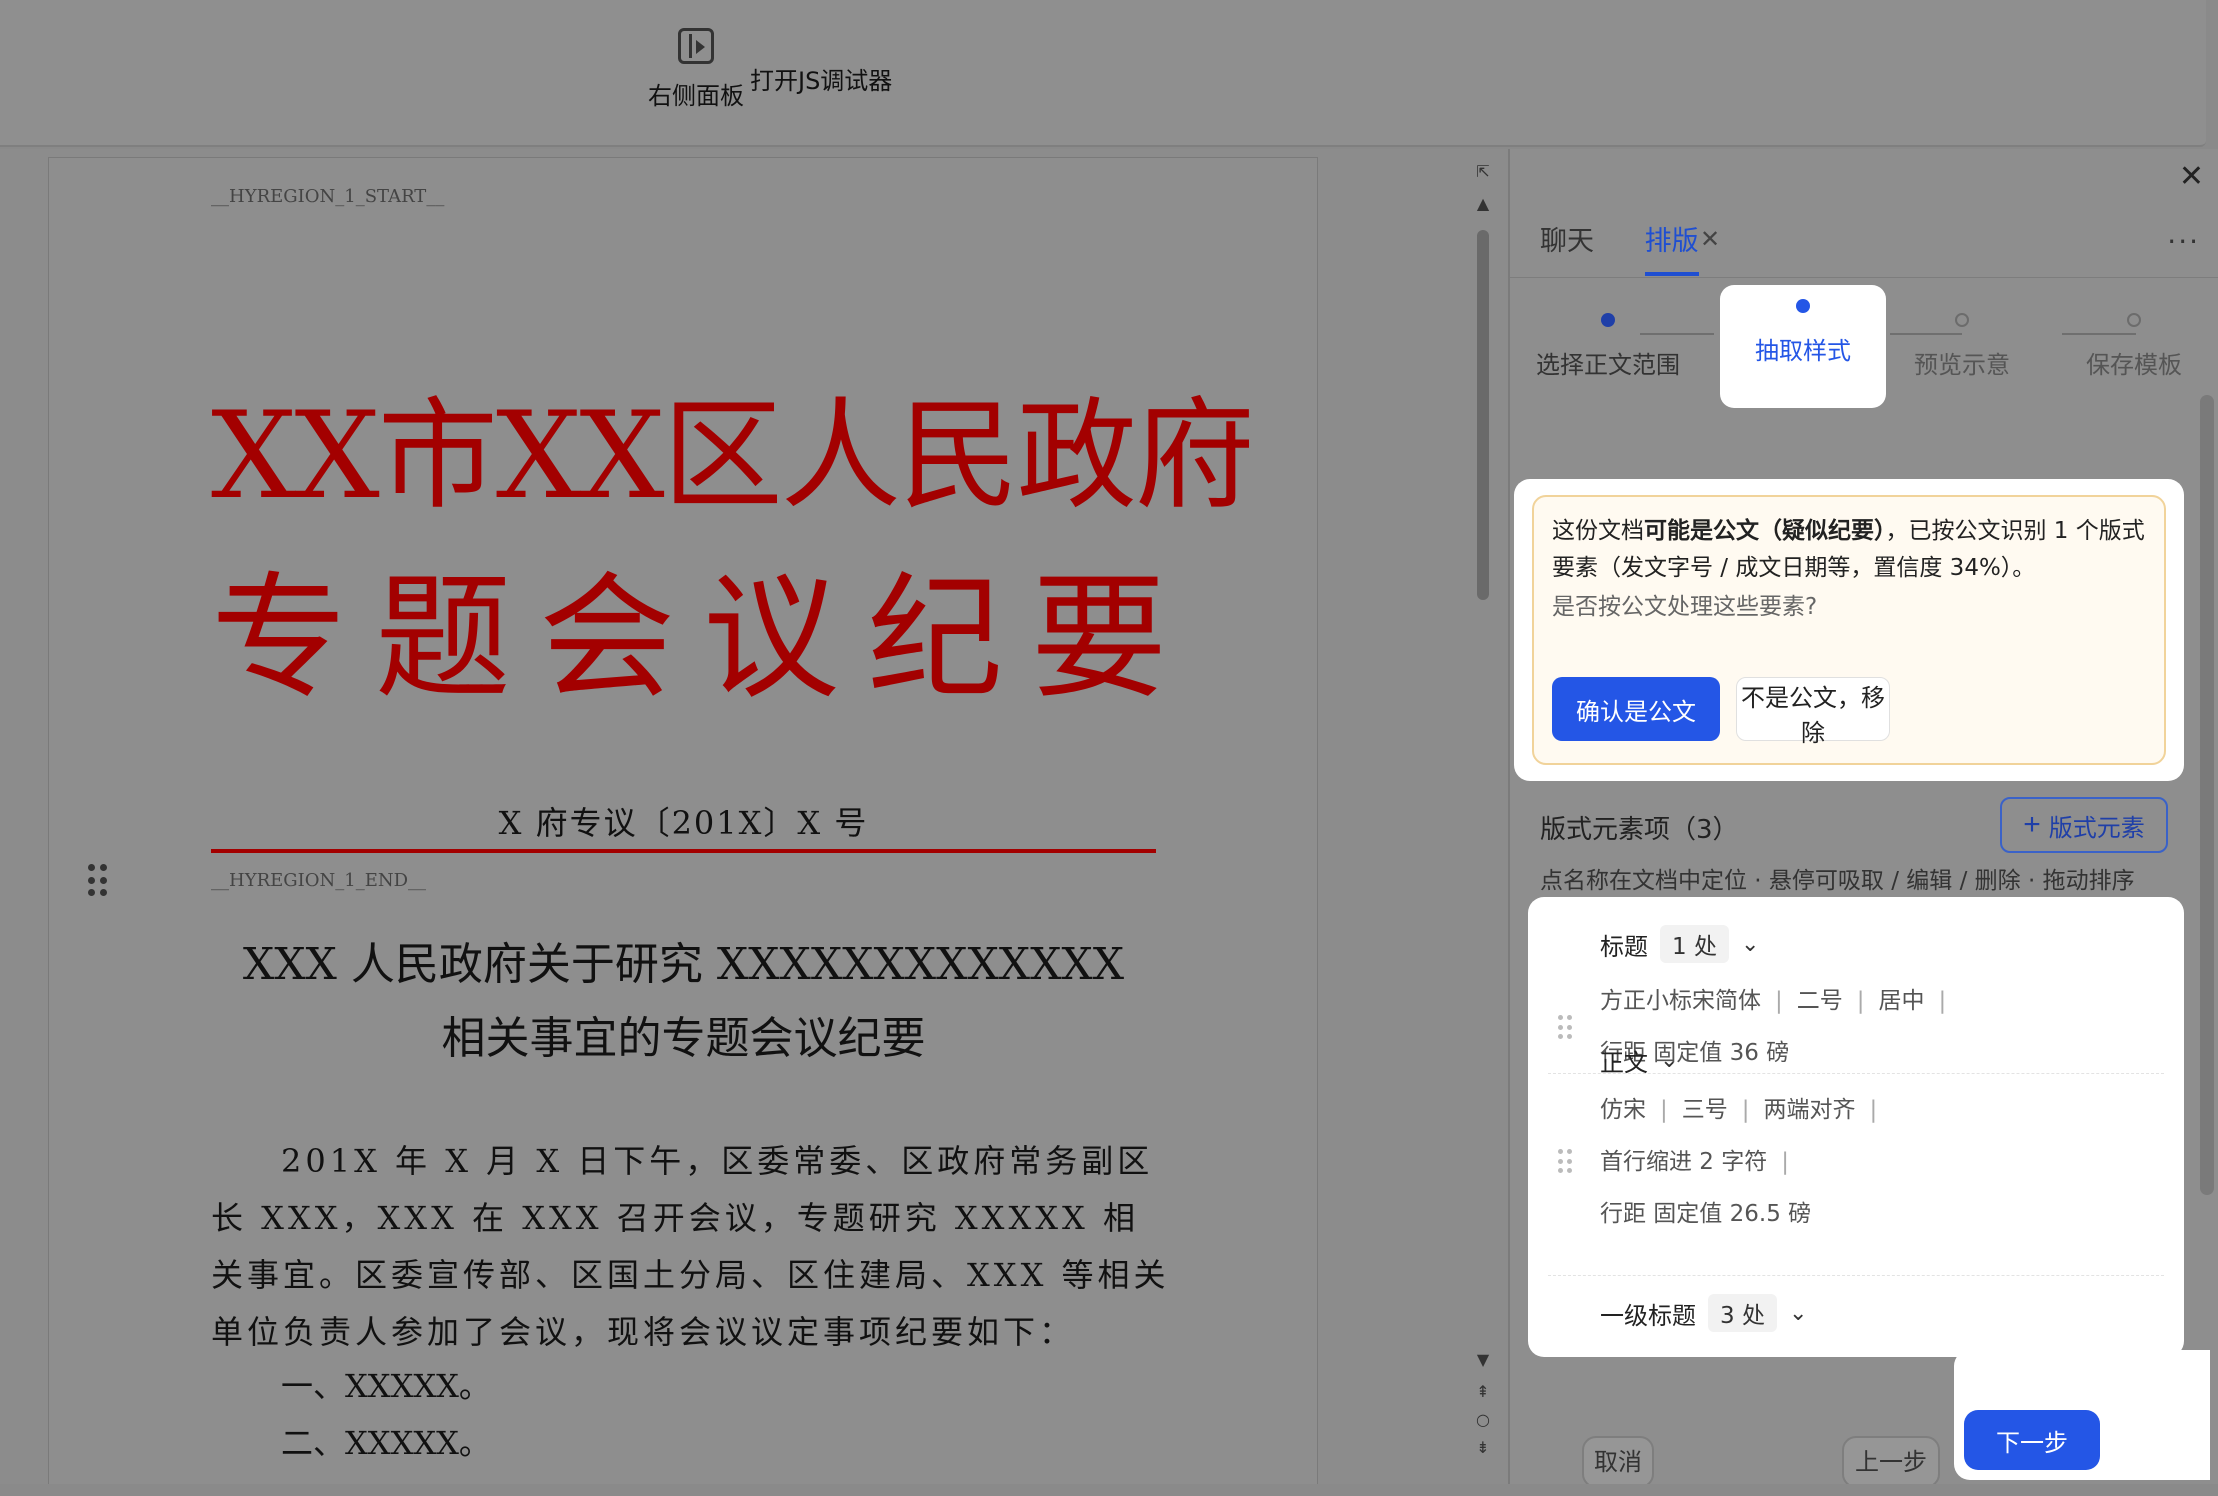  What do you see at coordinates (1483, 1391) in the screenshot?
I see `prev-page-icon: ⇞` at bounding box center [1483, 1391].